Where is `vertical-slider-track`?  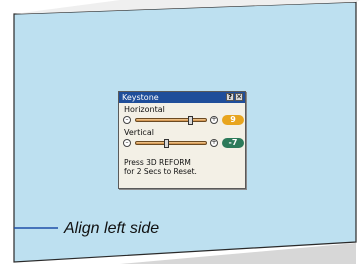
vertical-slider-track is located at coordinates (171, 143).